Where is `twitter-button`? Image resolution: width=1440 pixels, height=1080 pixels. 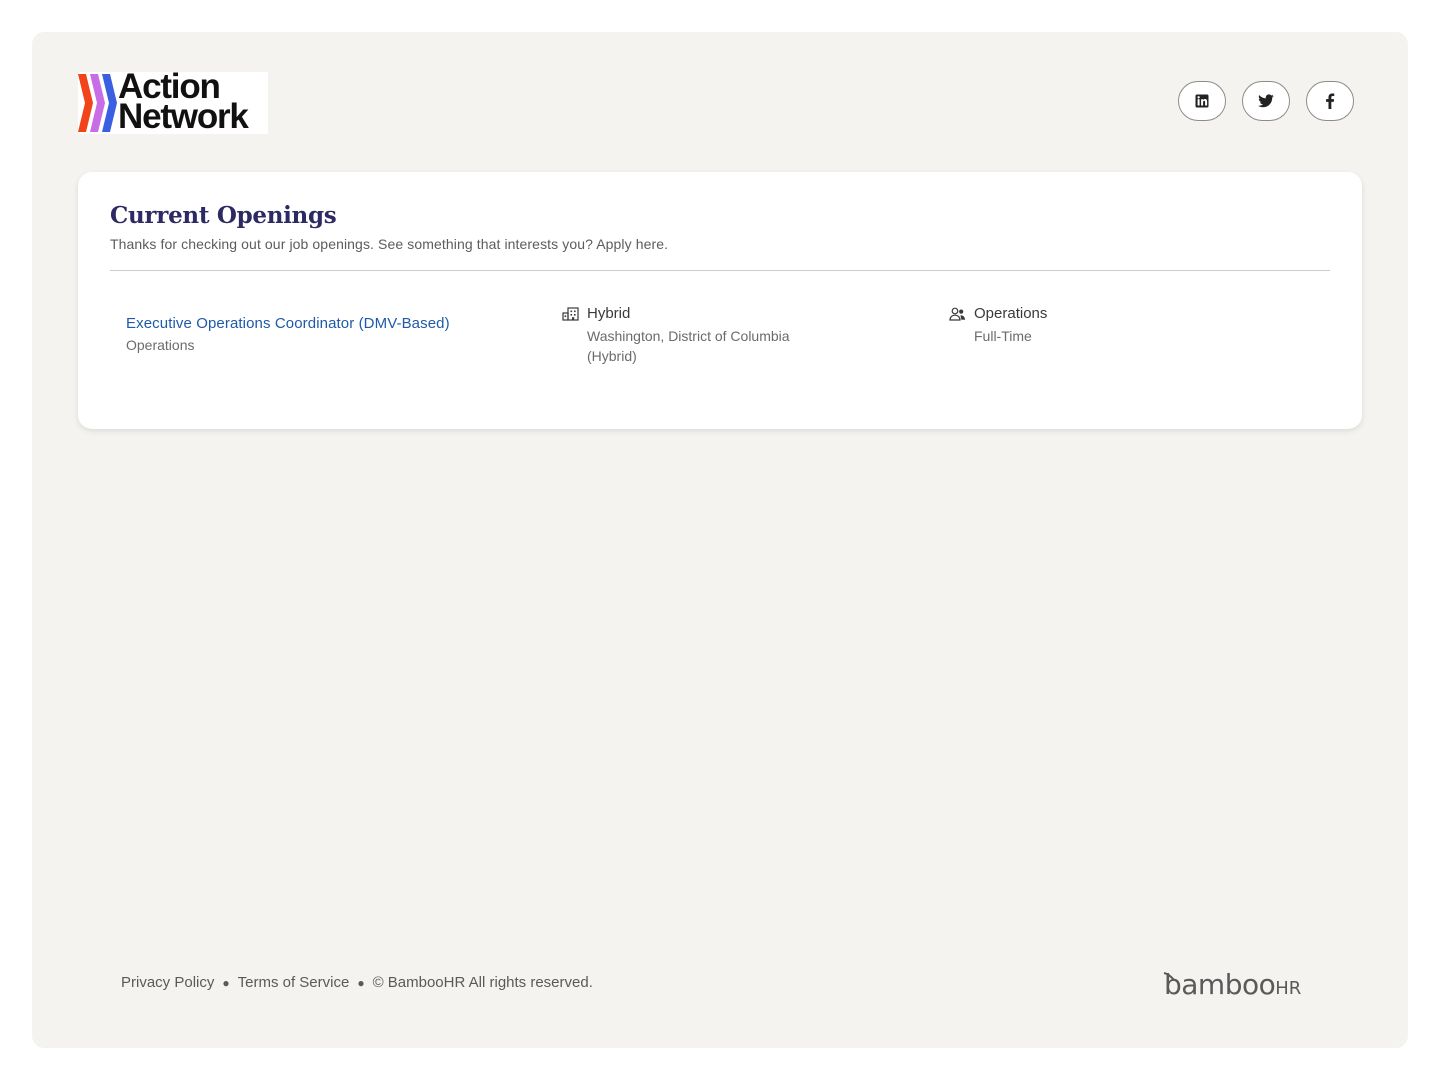 twitter-button is located at coordinates (1266, 101).